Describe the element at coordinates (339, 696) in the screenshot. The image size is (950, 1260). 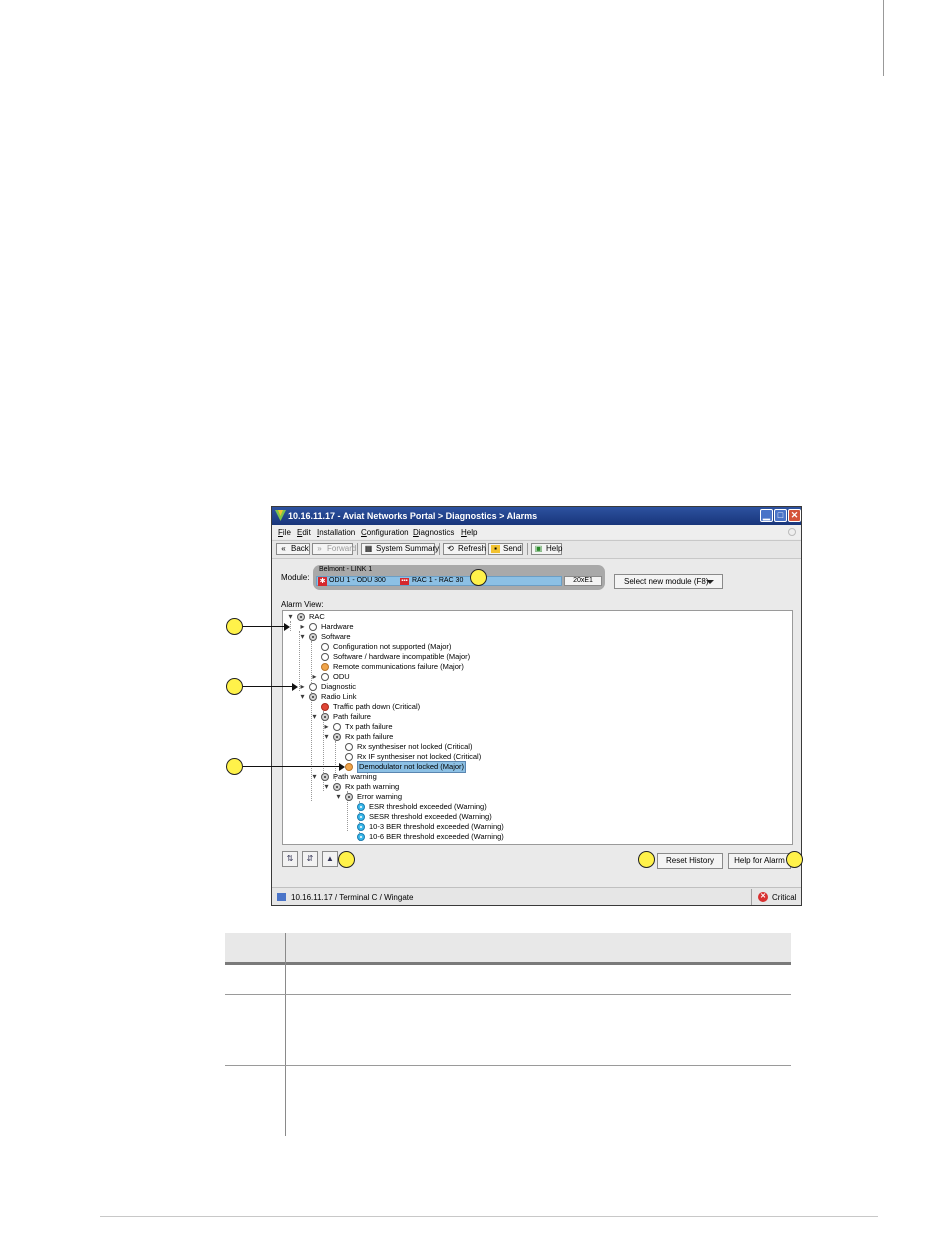
I see `alarm-node-label: Radio Link` at that location.